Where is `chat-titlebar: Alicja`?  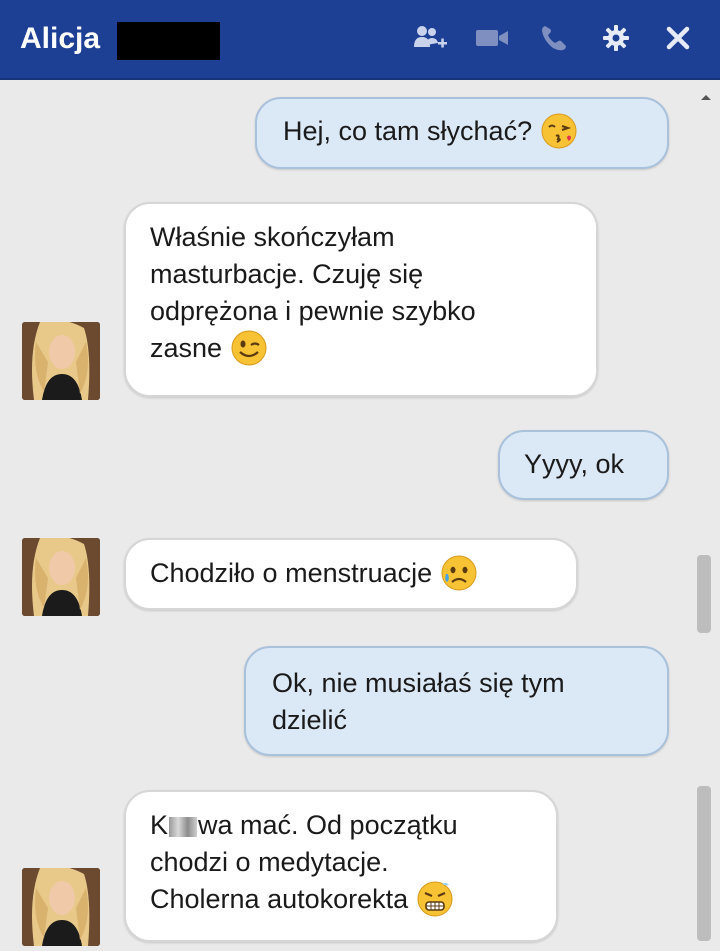
chat-titlebar: Alicja is located at coordinates (360, 40).